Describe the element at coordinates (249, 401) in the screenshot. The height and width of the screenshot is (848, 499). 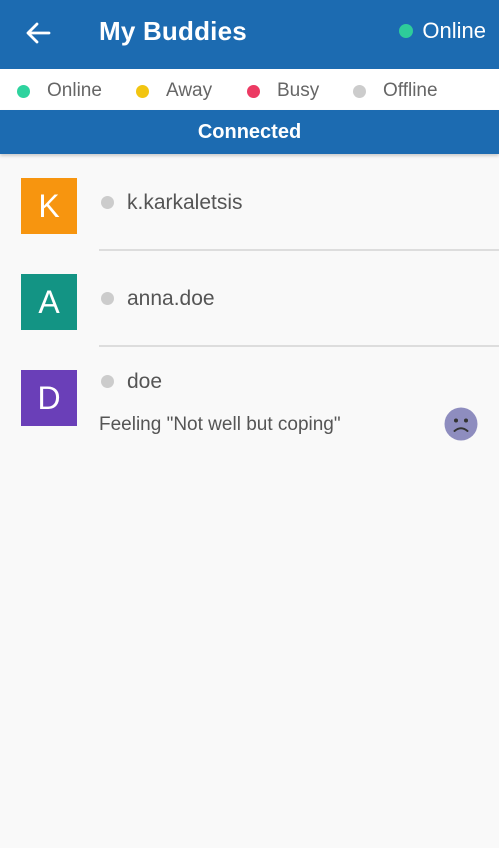
I see `buddy-item: D doe Feeling "Not well but coping"` at that location.